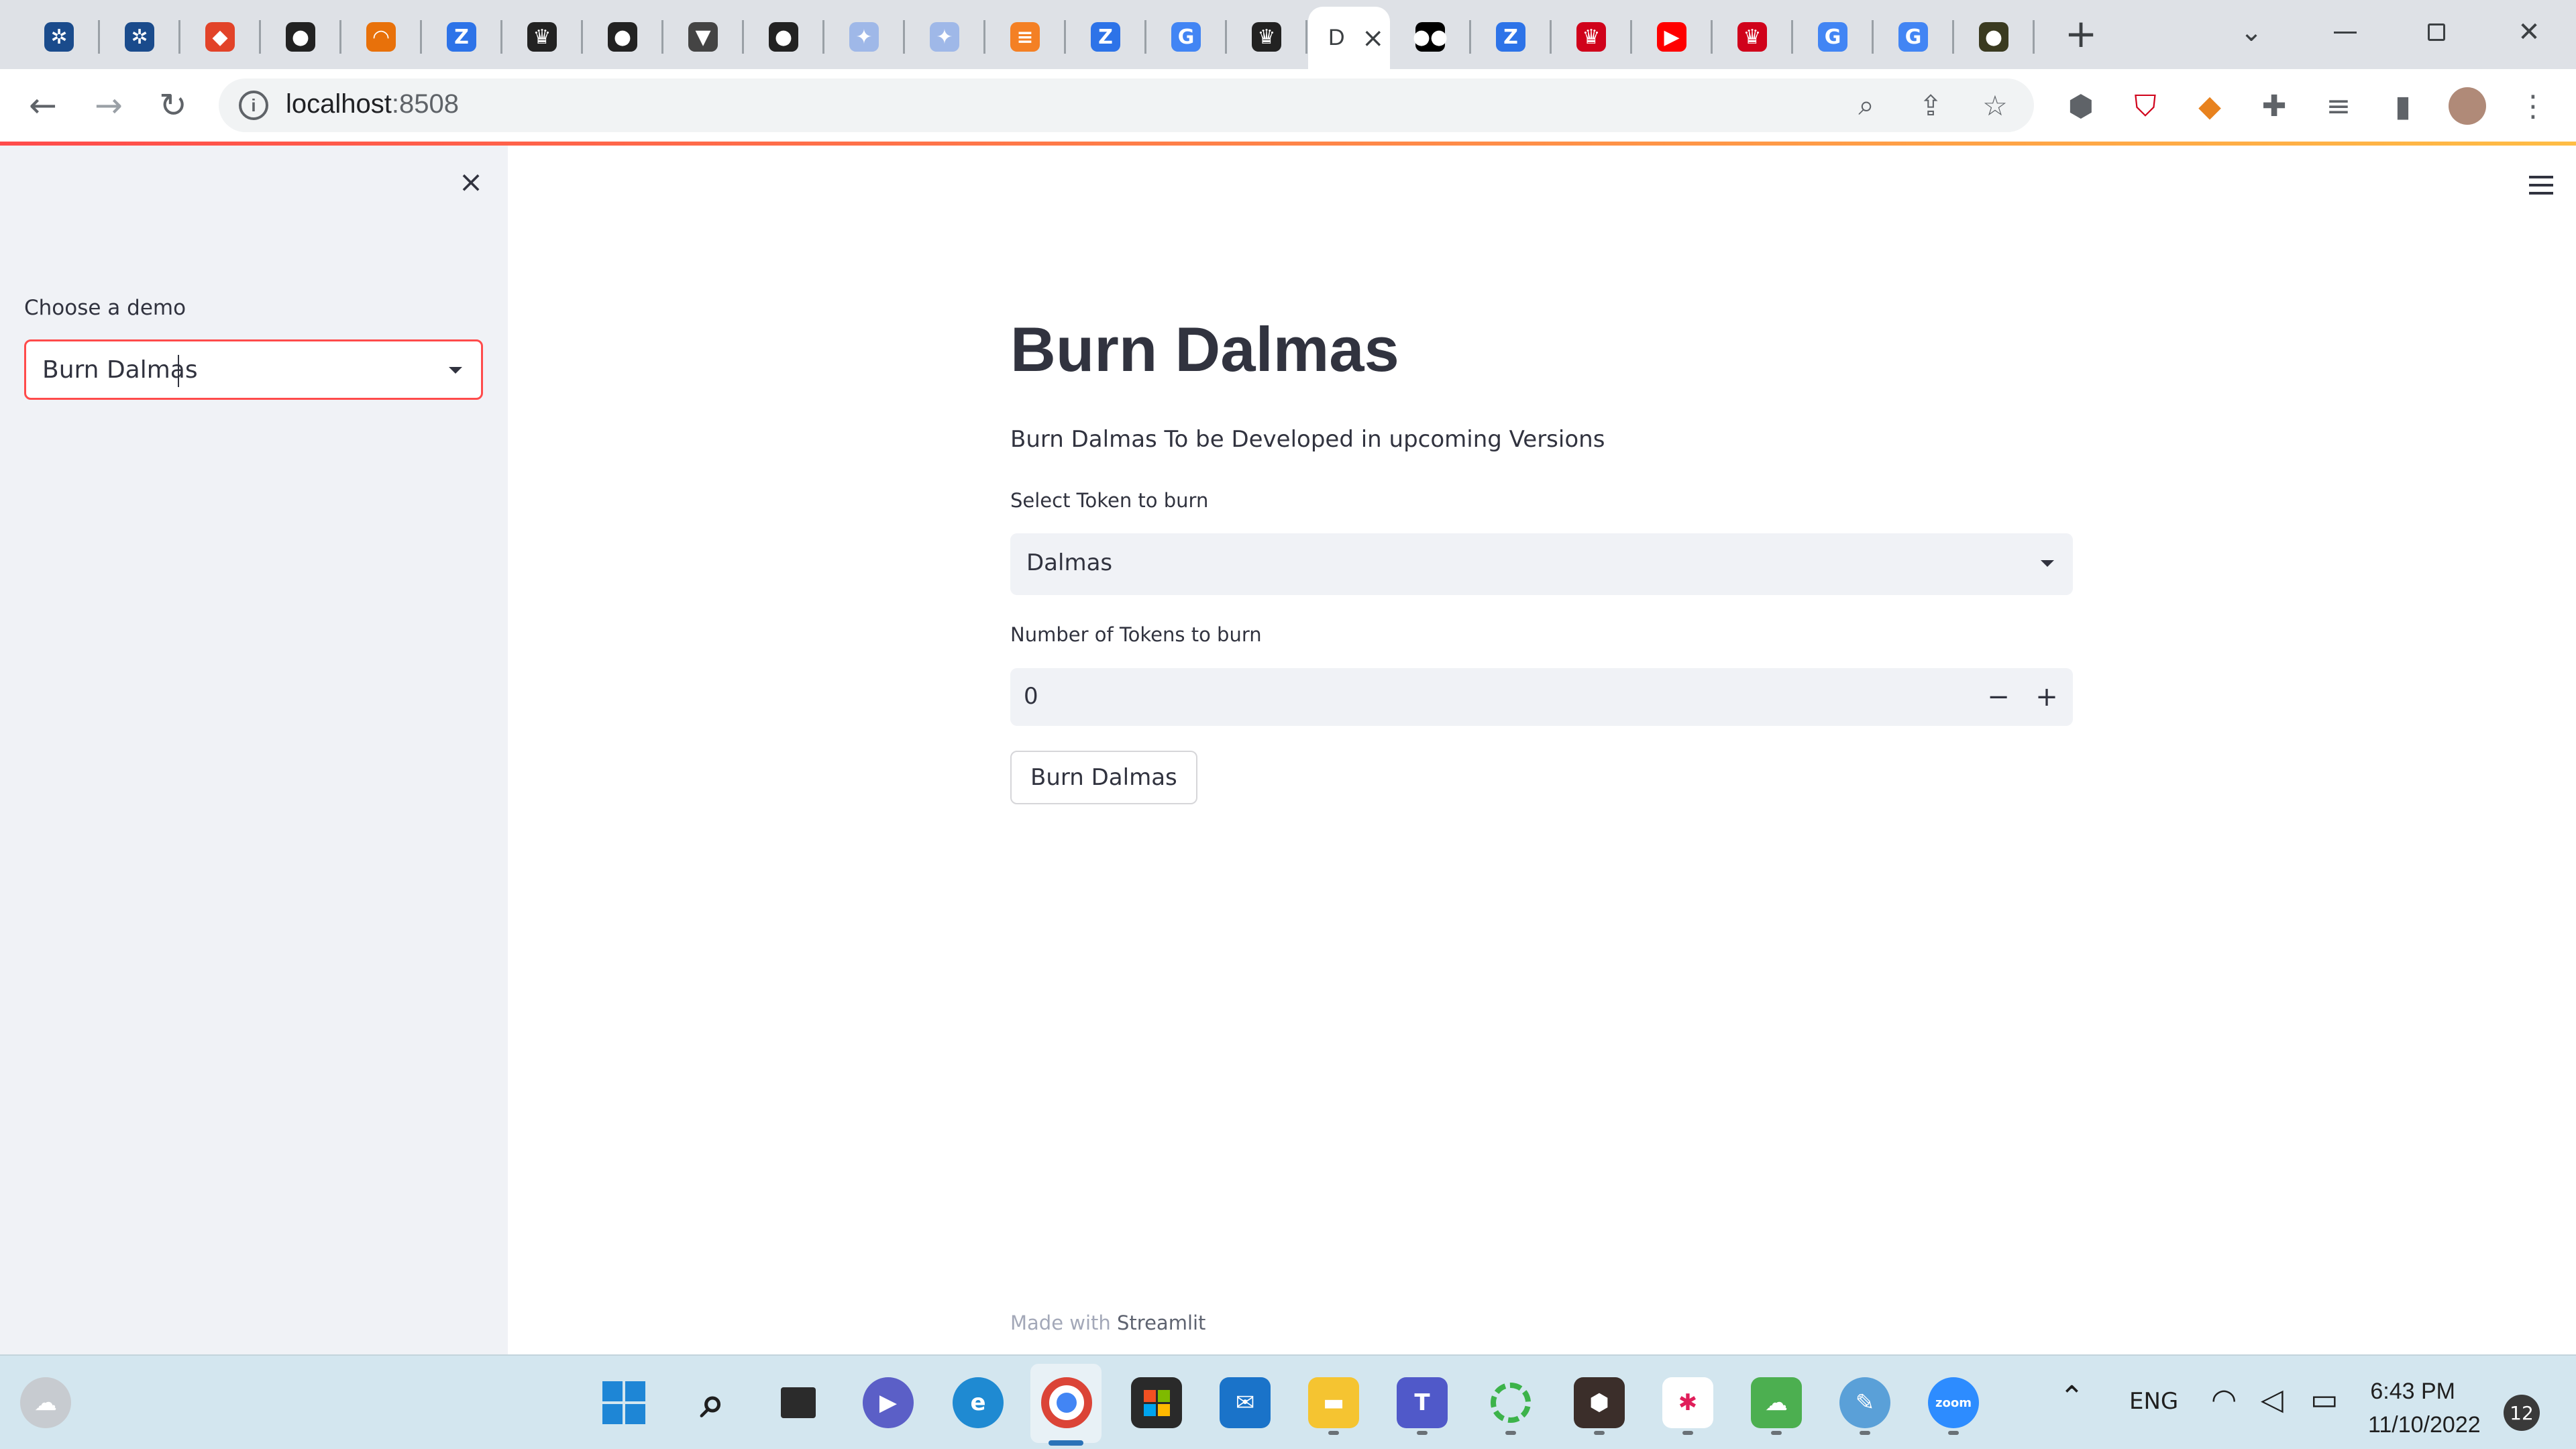  What do you see at coordinates (470, 181) in the screenshot?
I see `sidebar-close-icon: ×` at bounding box center [470, 181].